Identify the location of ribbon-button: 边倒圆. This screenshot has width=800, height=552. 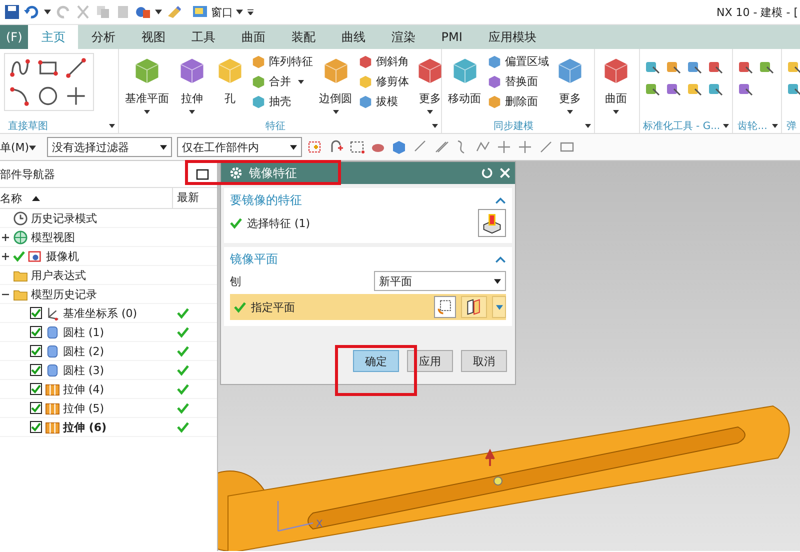
(335, 84).